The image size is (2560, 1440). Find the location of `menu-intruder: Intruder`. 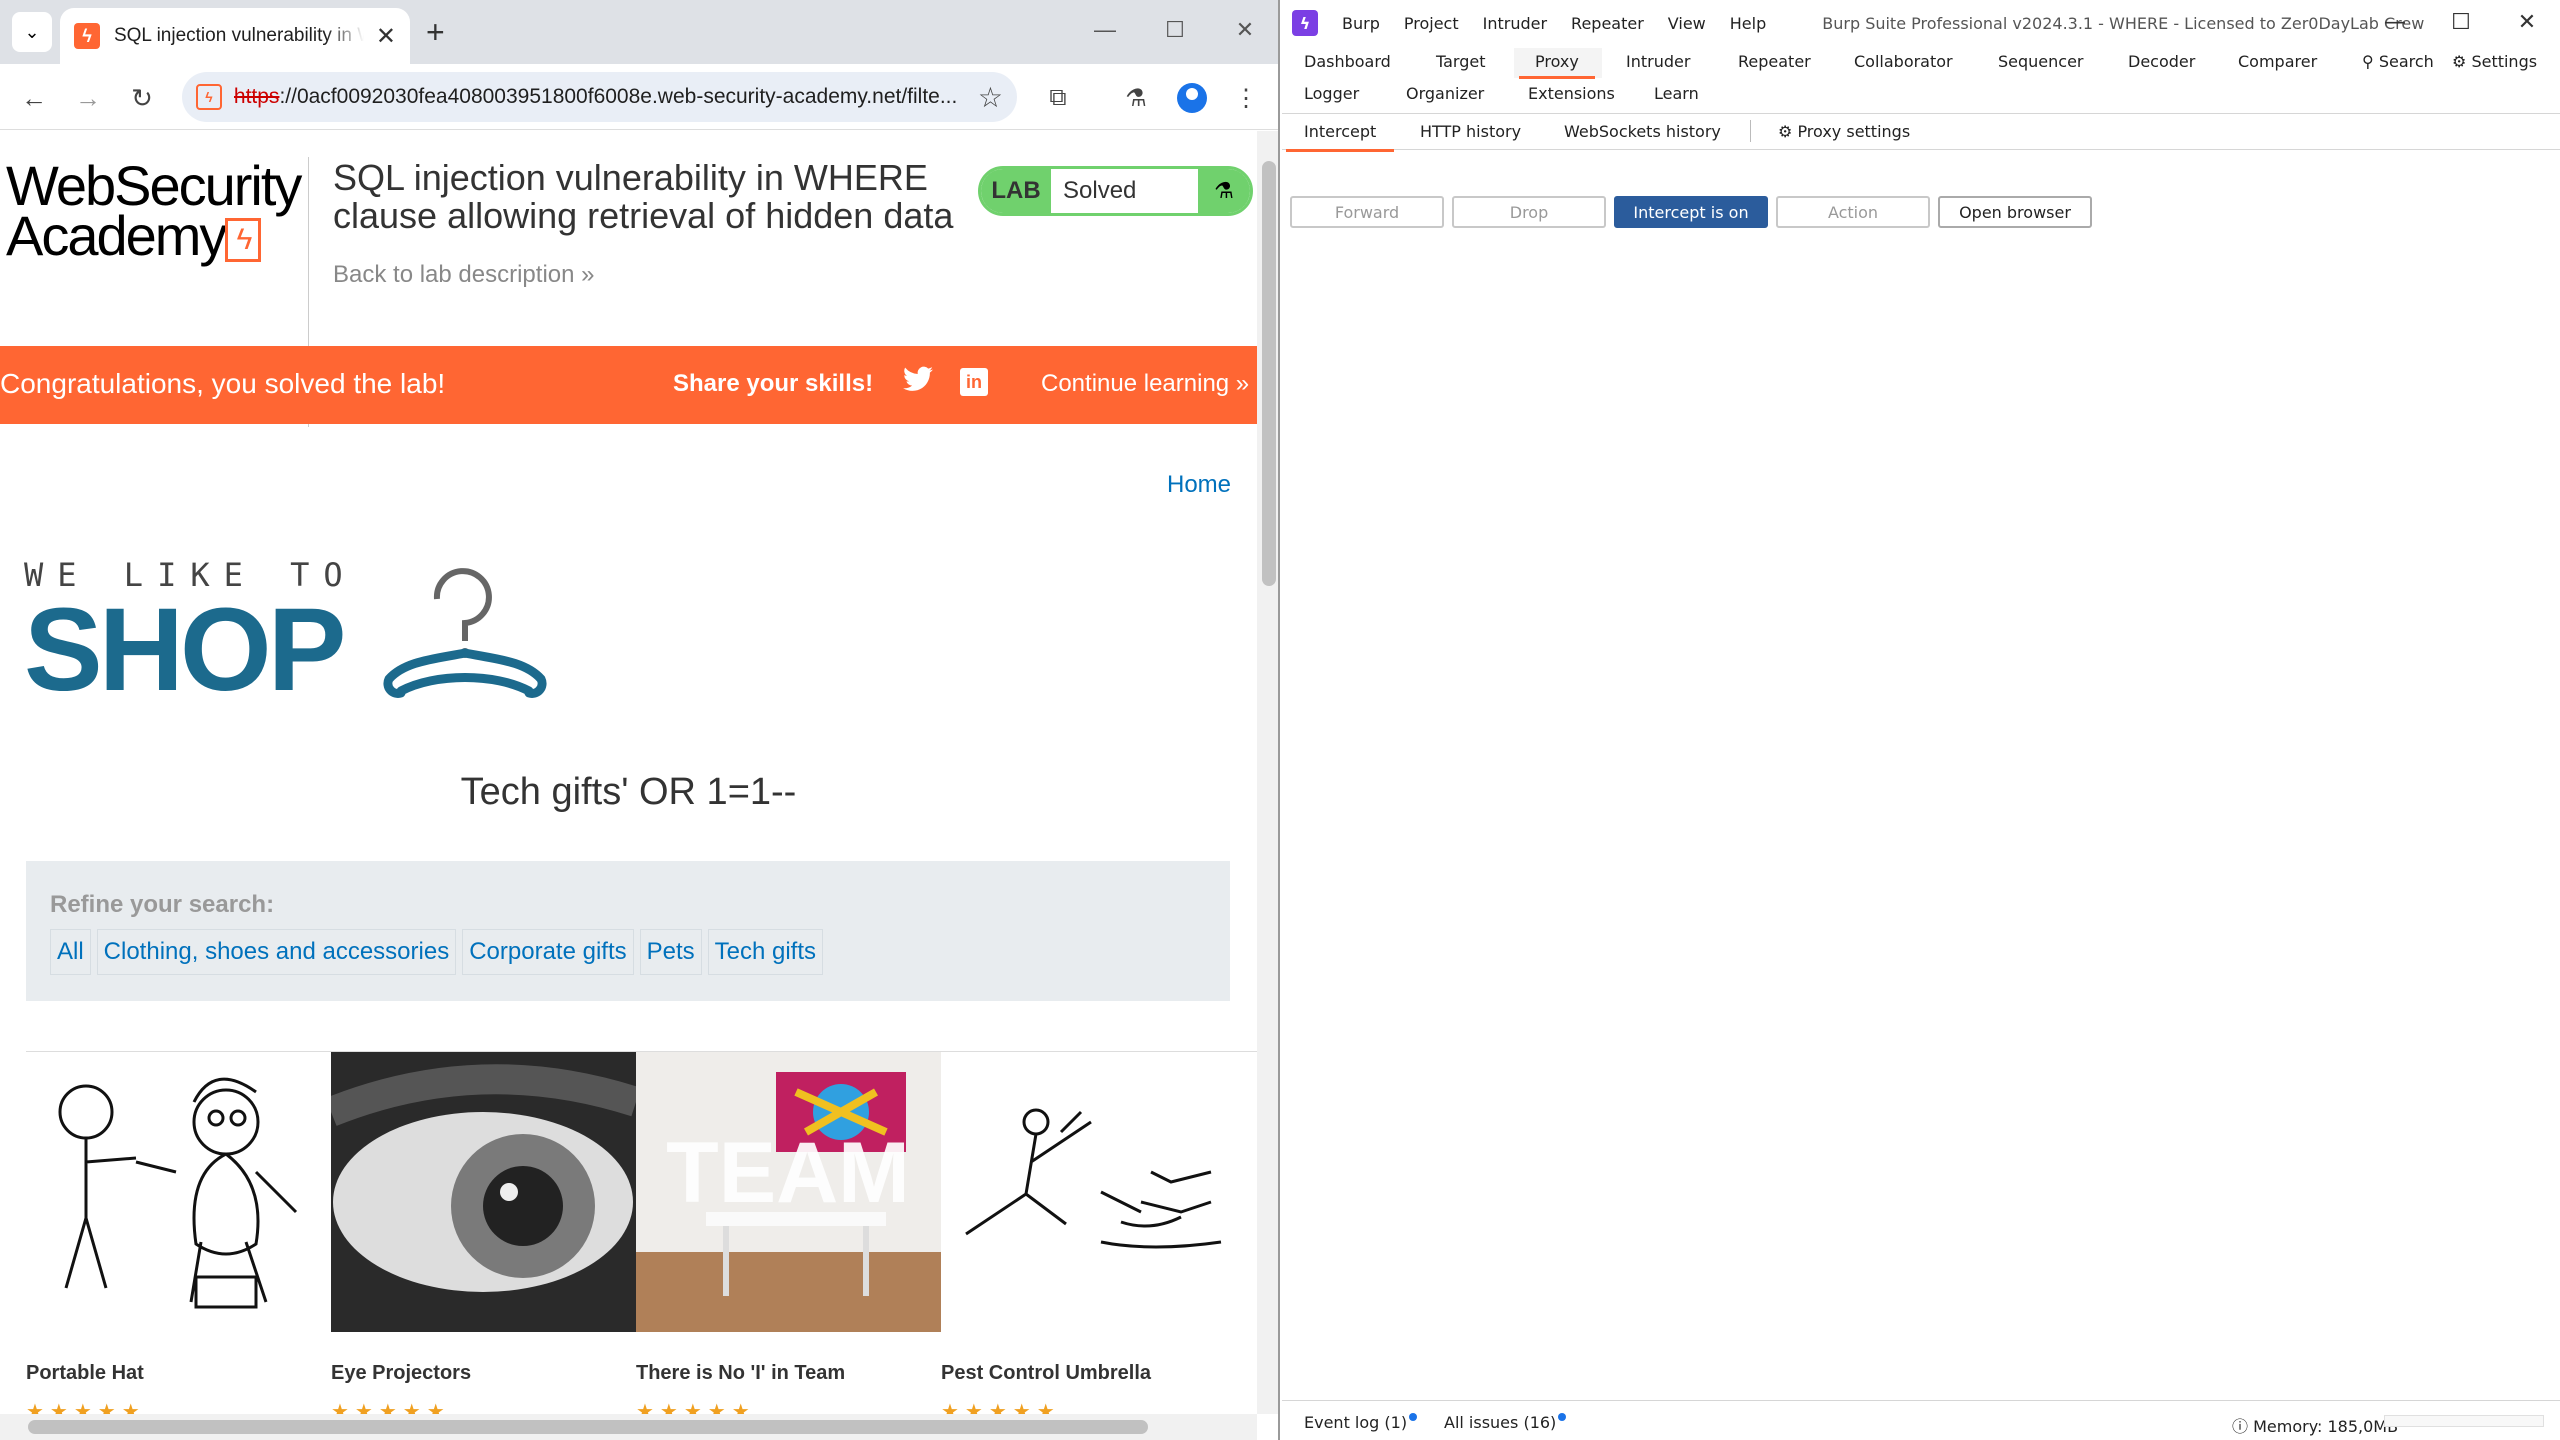

menu-intruder: Intruder is located at coordinates (1515, 23).